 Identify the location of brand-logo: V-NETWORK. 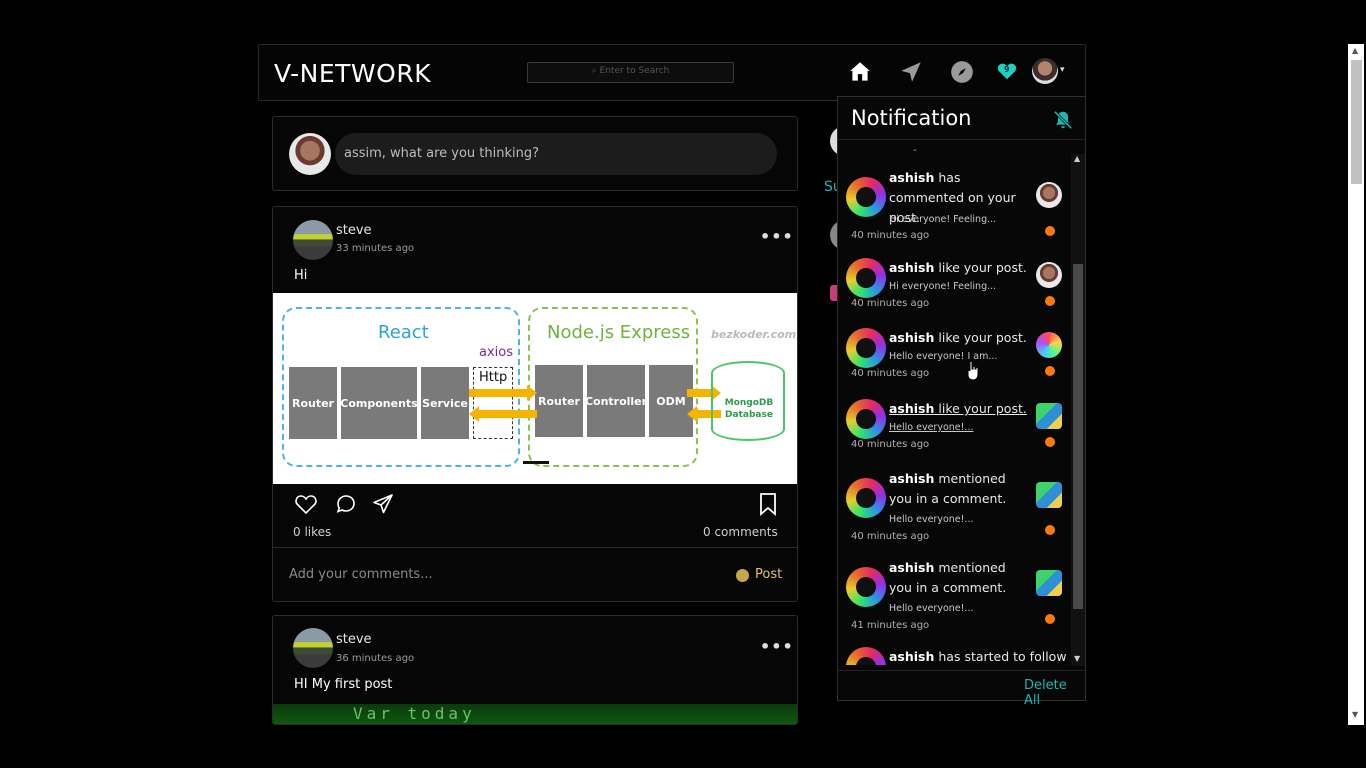
(352, 73).